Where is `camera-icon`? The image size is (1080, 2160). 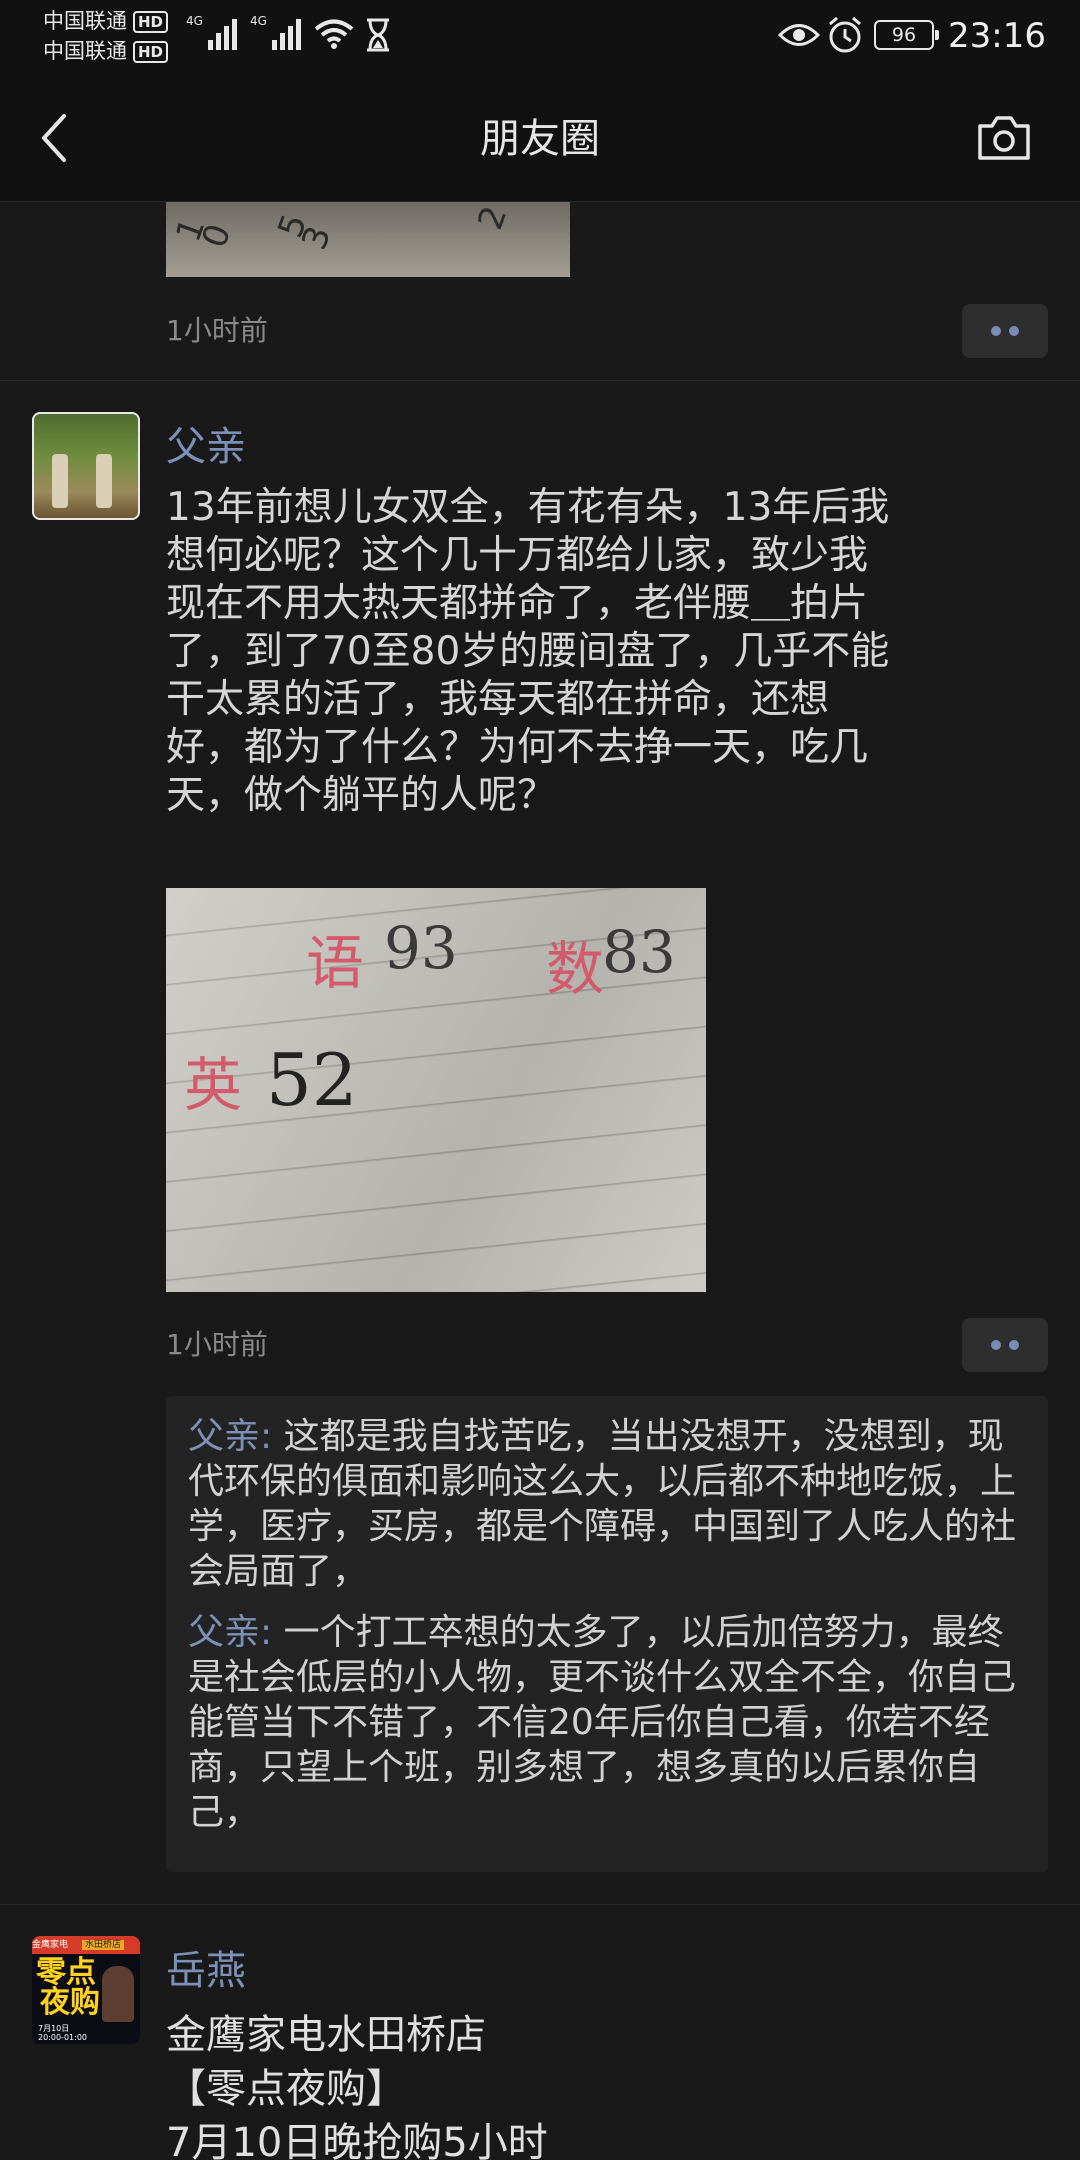
camera-icon is located at coordinates (1004, 138).